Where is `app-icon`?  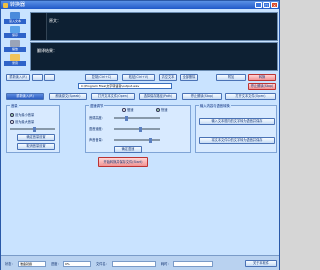
app-icon is located at coordinates (5, 5).